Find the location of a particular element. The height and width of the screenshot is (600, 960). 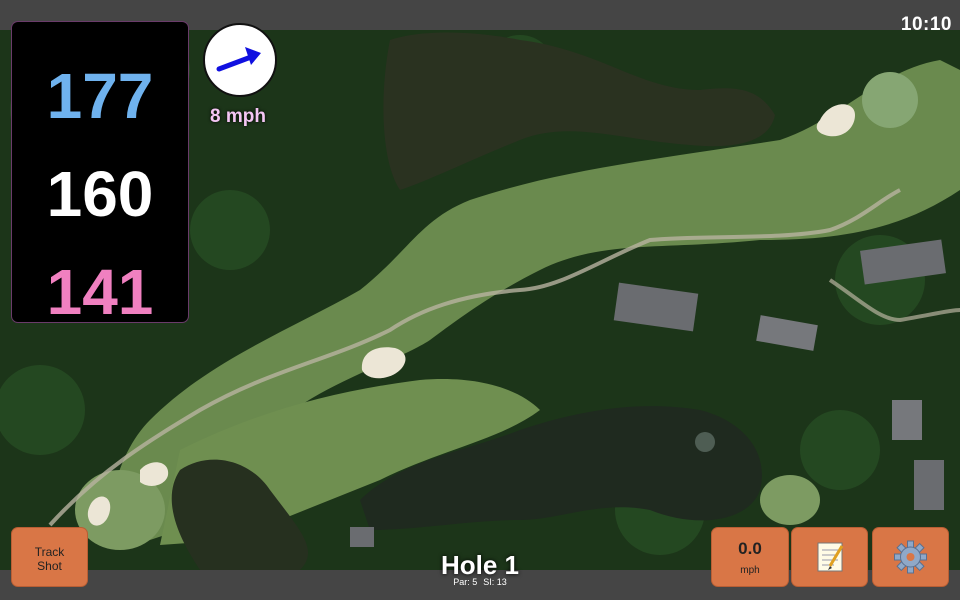

middle-distance: 160 is located at coordinates (100, 194).